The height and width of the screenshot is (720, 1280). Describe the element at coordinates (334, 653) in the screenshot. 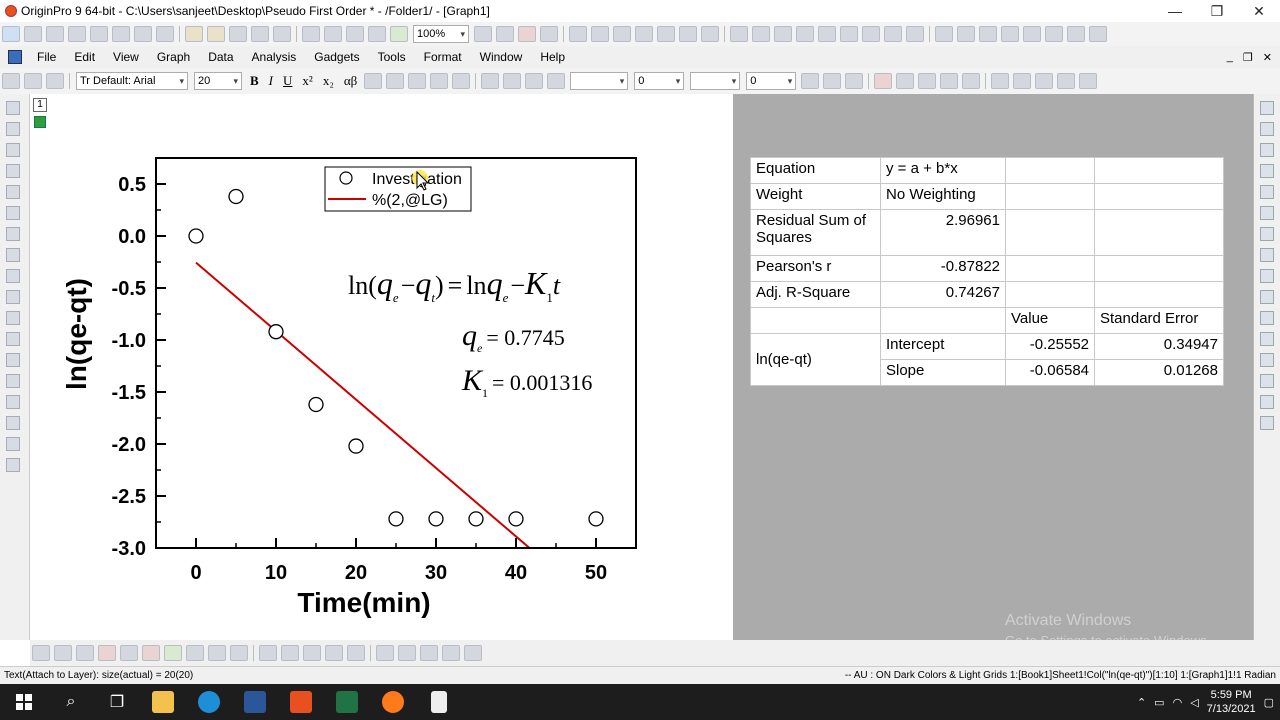

I see `3d-wireframe-icon` at that location.